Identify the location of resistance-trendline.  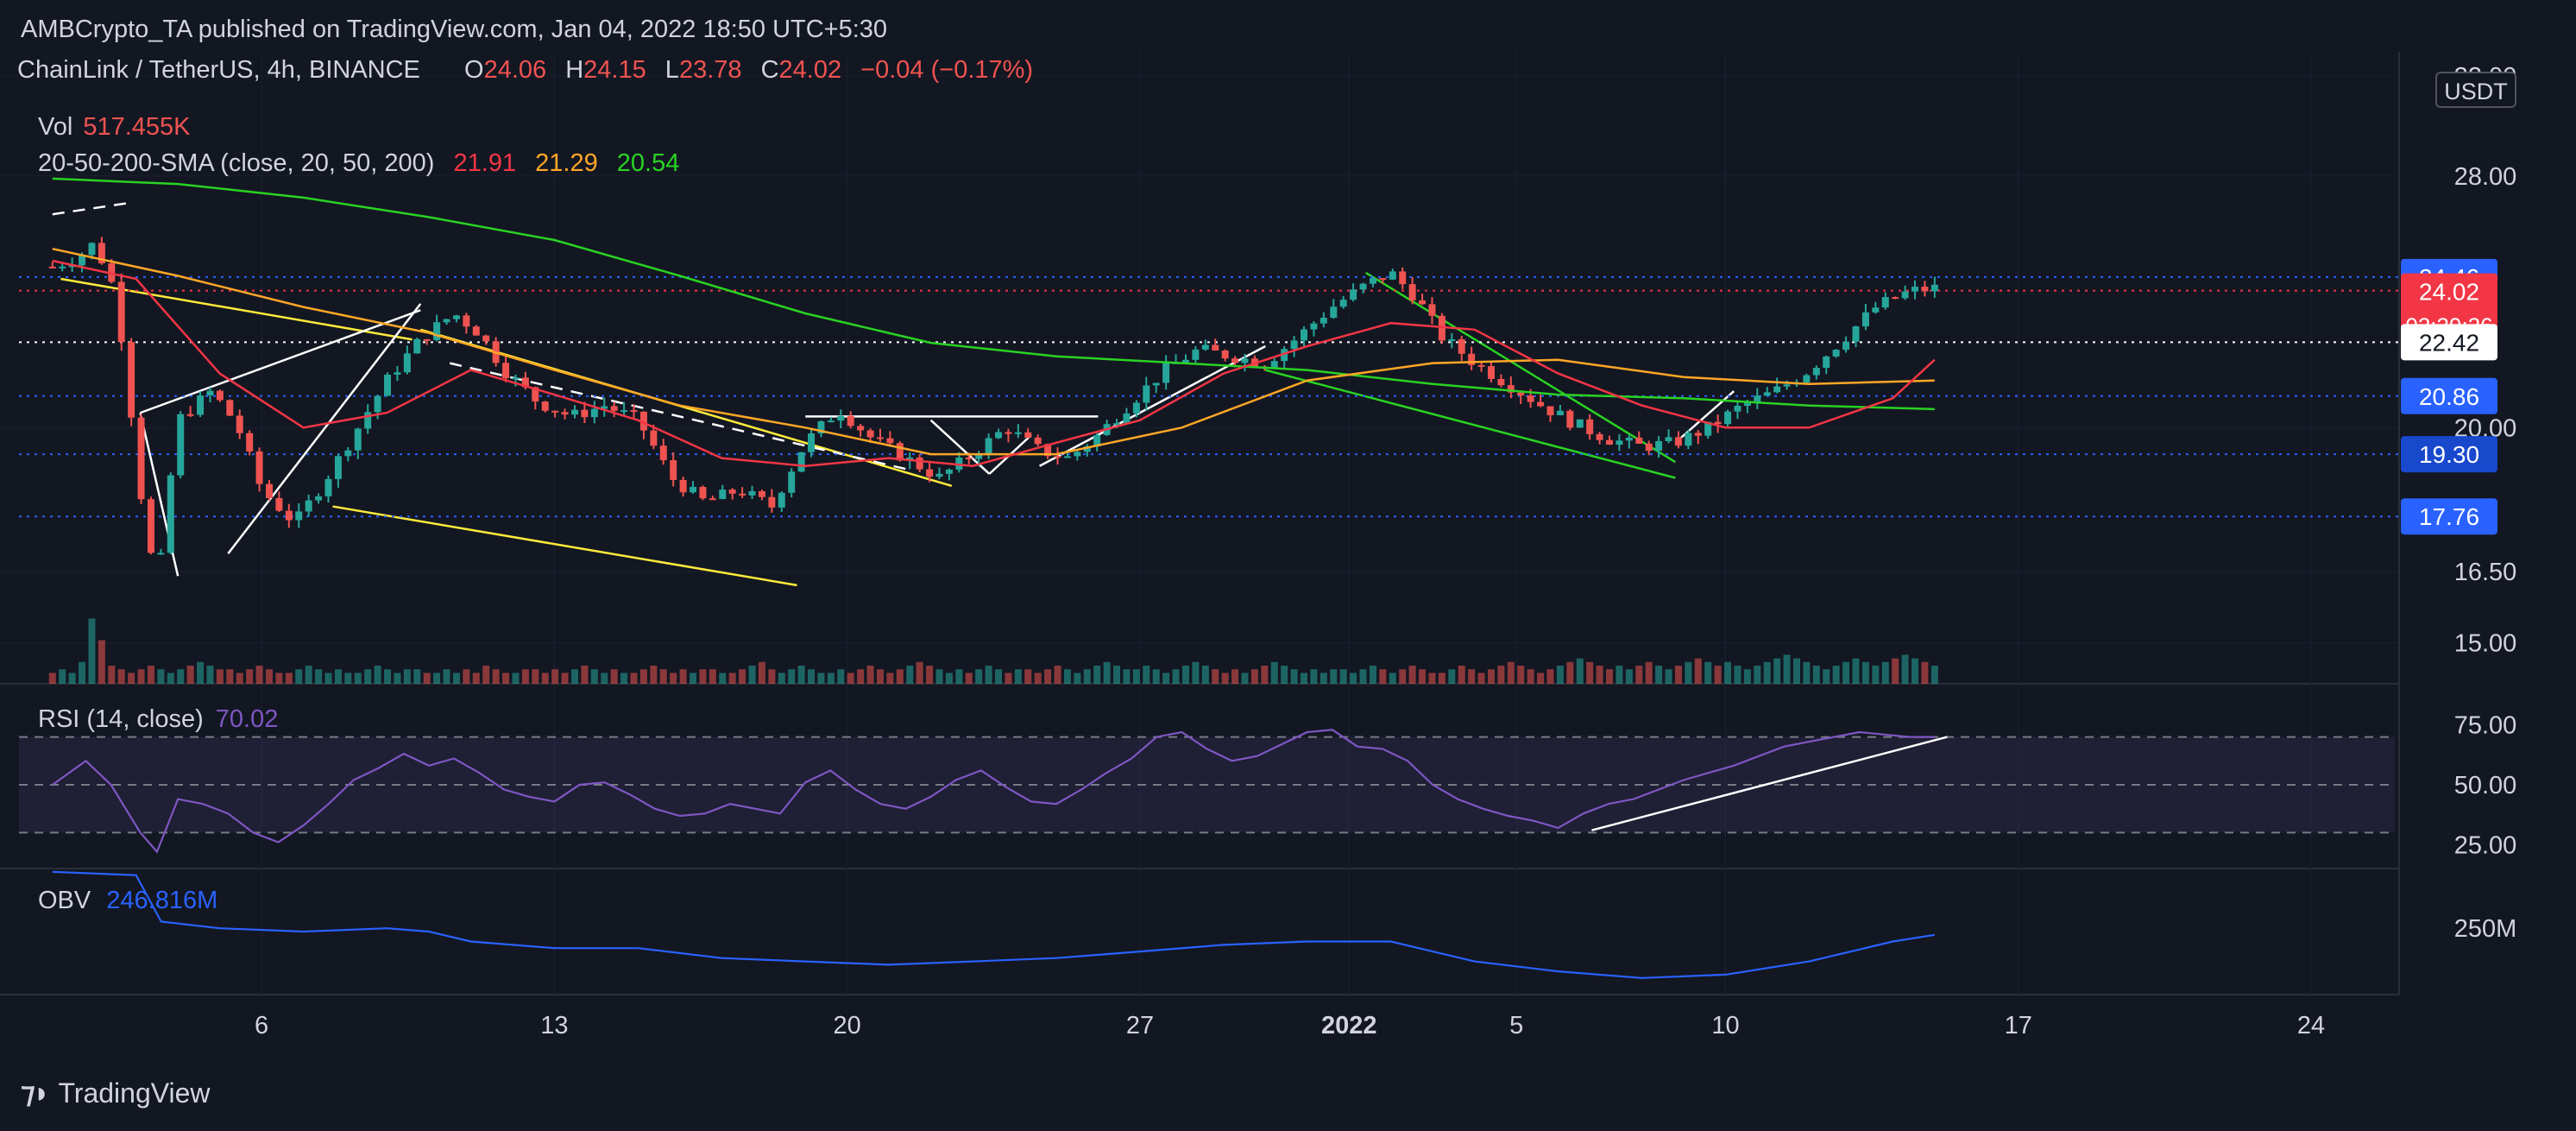
(236, 309).